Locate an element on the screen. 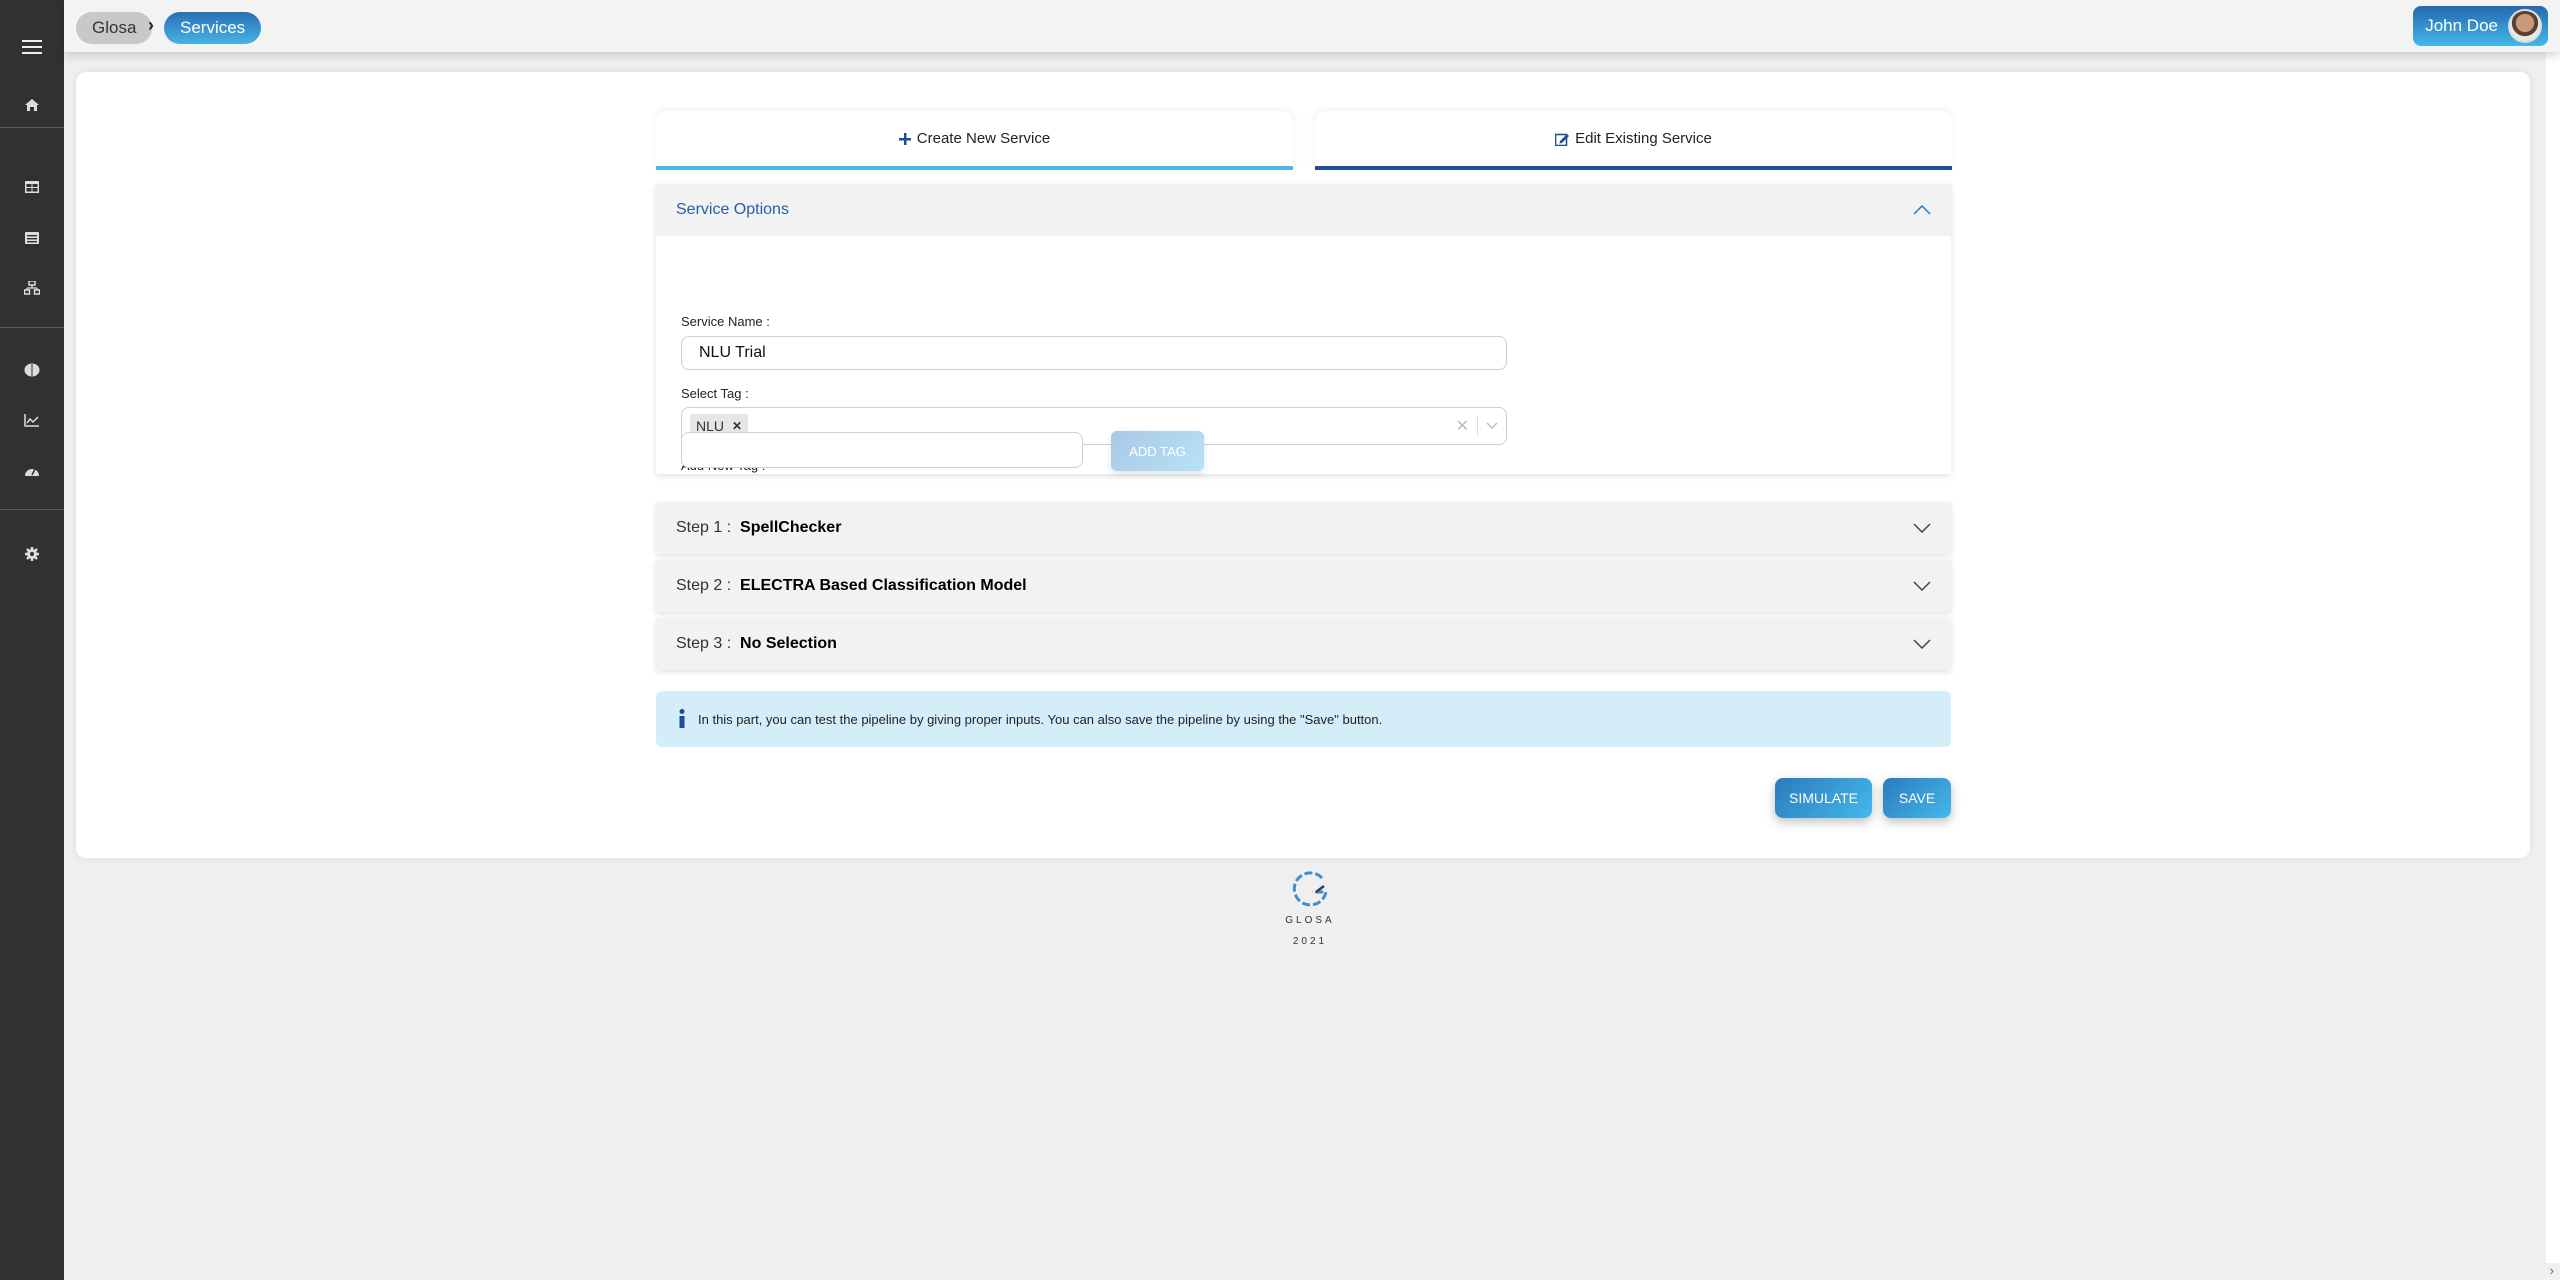  dashboard-icon is located at coordinates (32, 472).